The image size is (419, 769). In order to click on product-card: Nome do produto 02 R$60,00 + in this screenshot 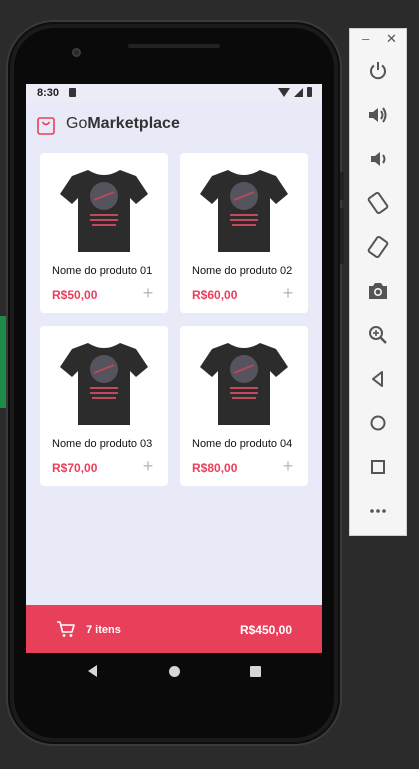, I will do `click(244, 233)`.